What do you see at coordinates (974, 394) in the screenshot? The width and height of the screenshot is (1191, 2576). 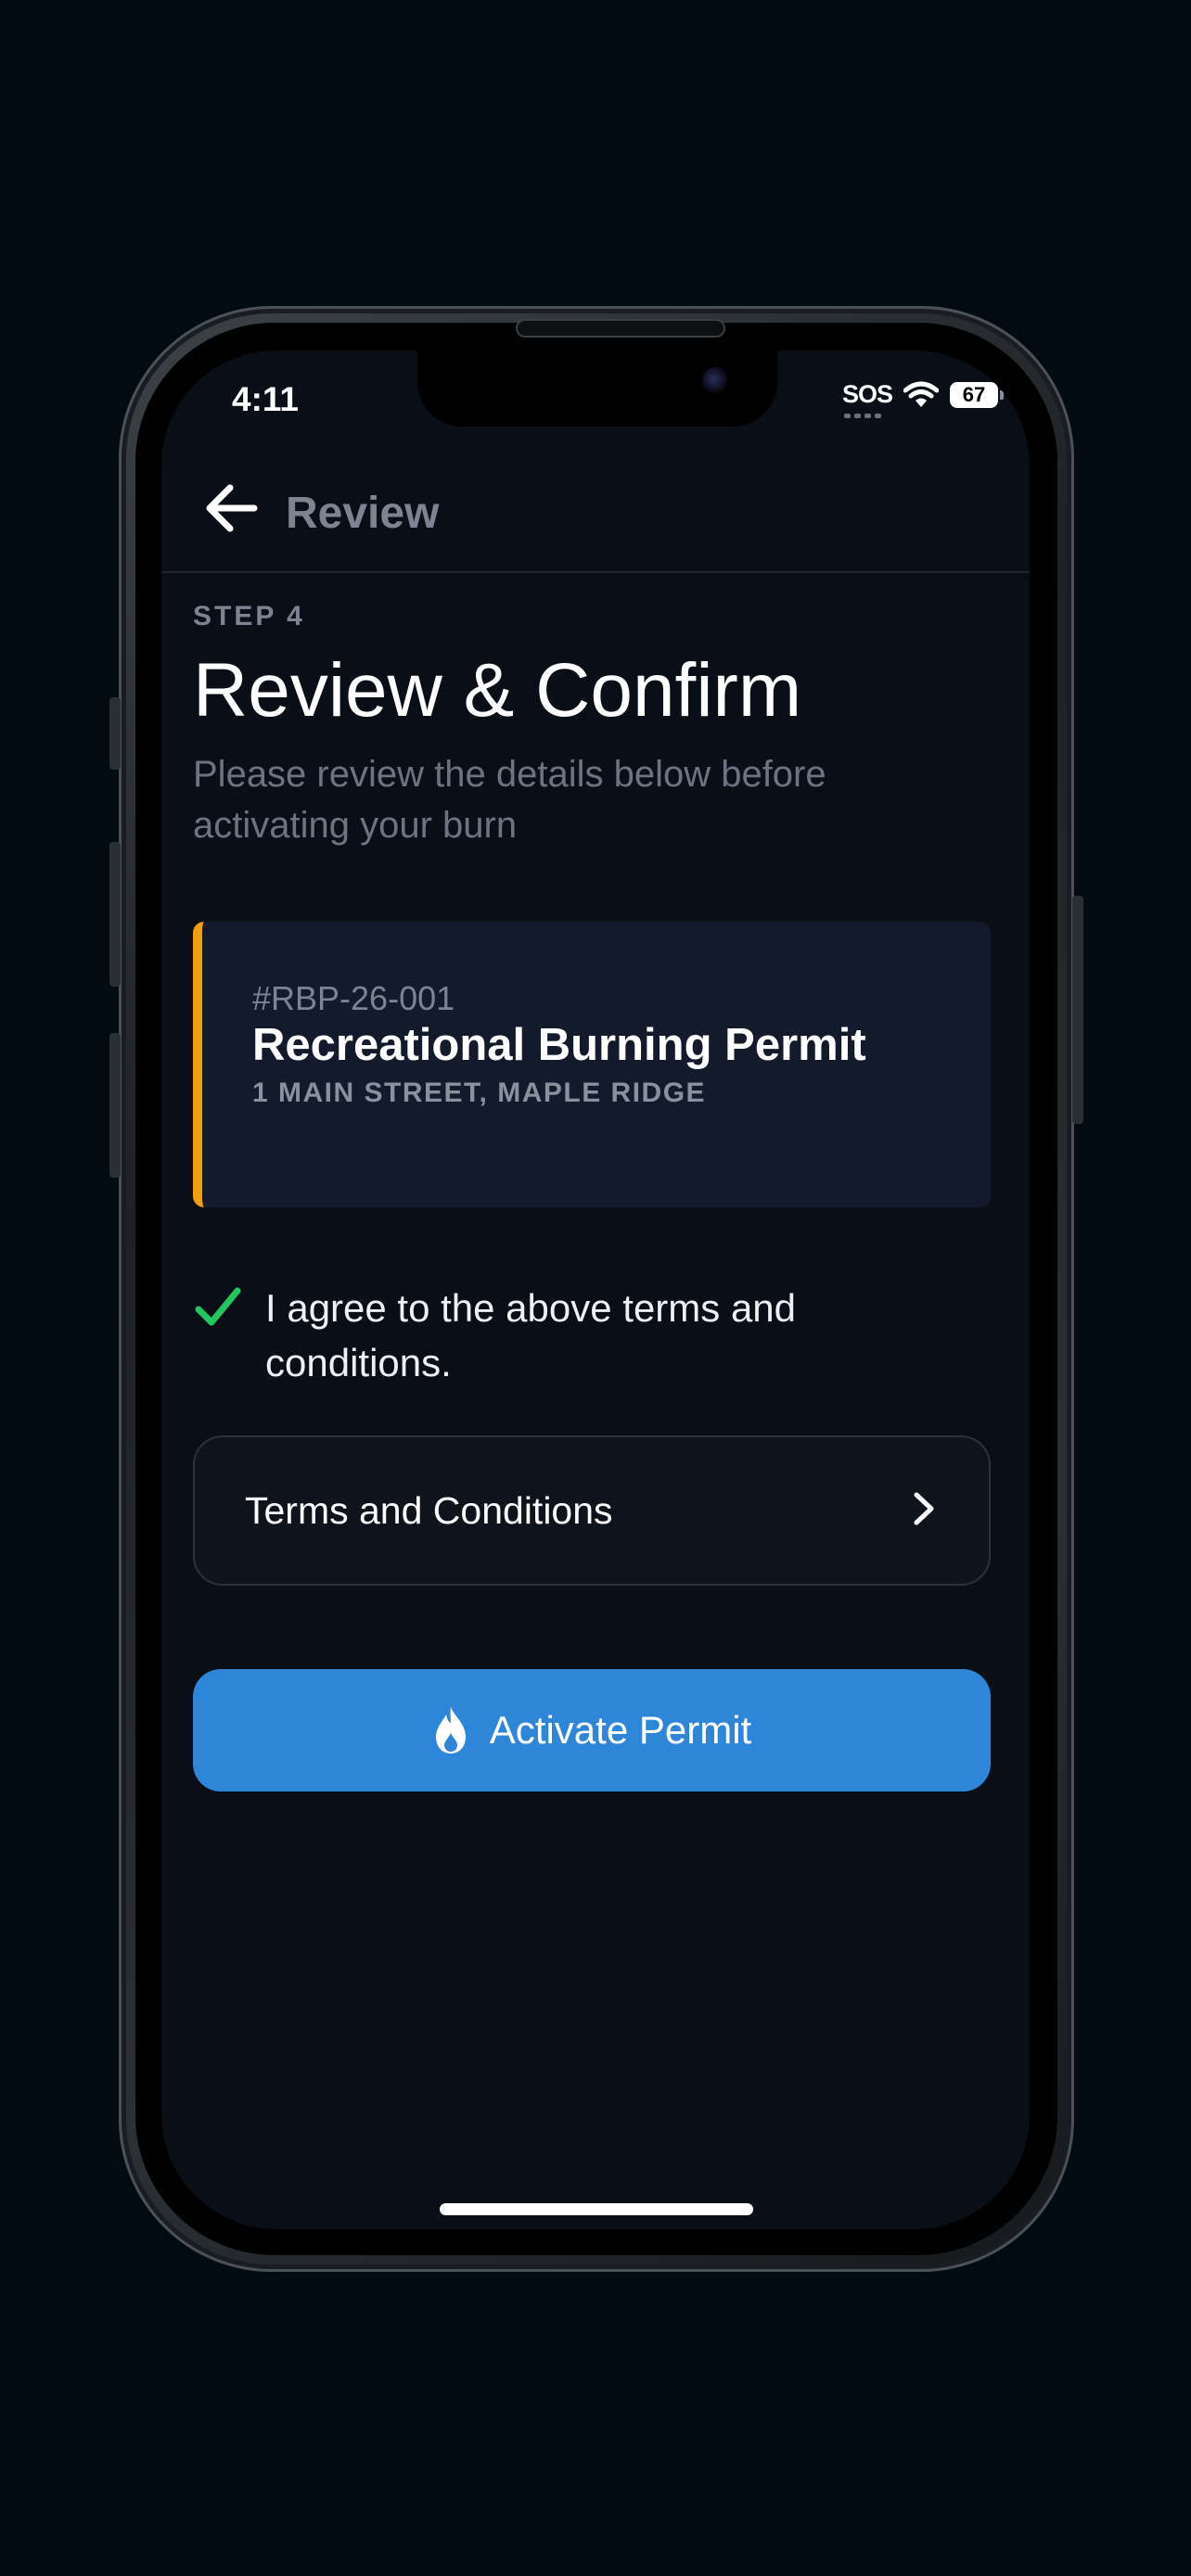 I see `battery-level: 67` at bounding box center [974, 394].